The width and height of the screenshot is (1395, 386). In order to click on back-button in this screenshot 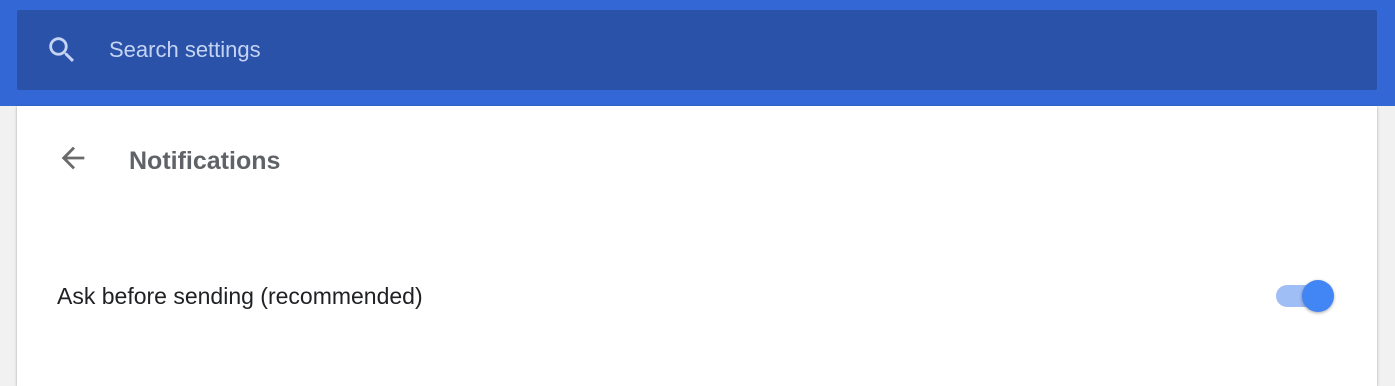, I will do `click(73, 160)`.